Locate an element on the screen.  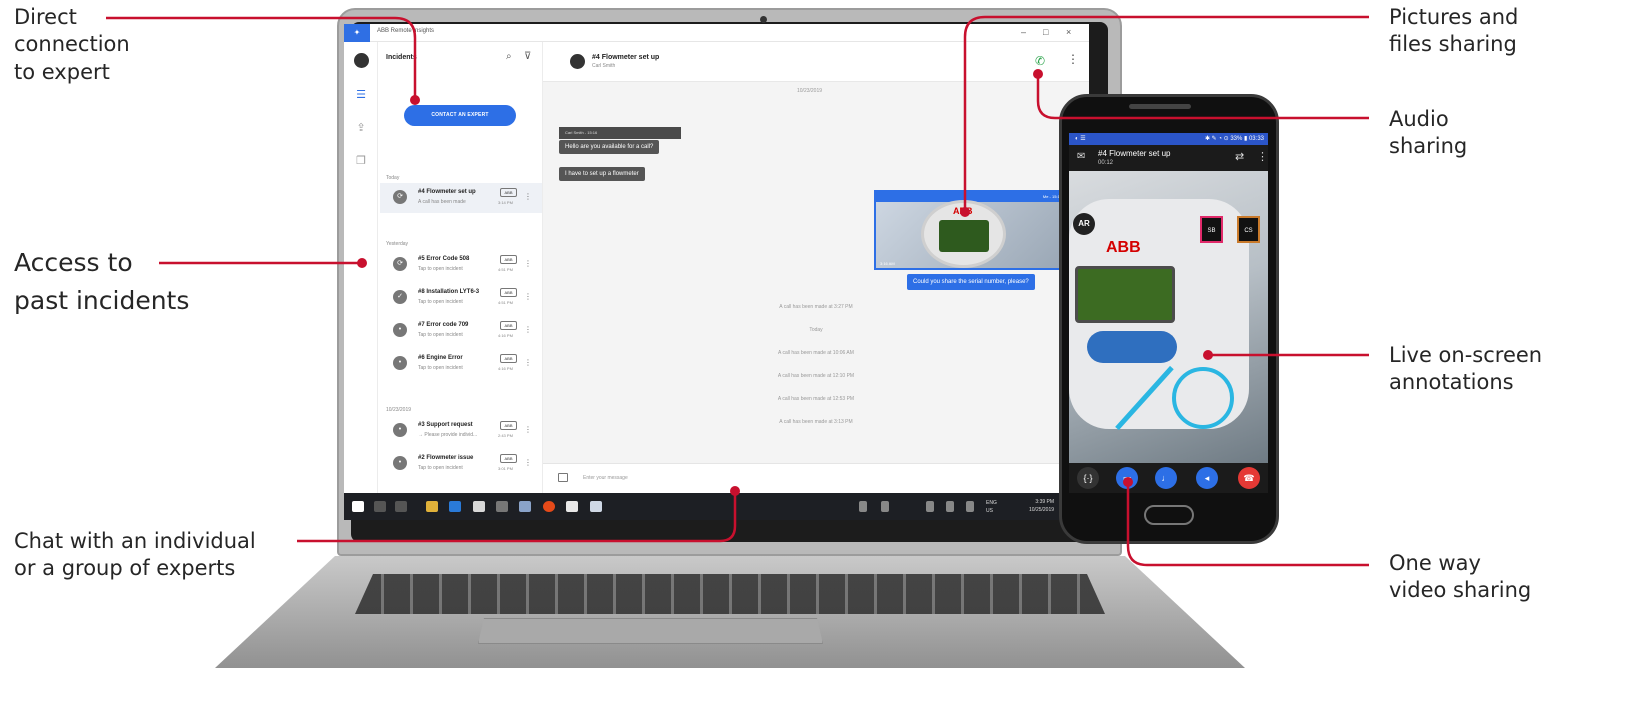
close-button: × is located at coordinates (1068, 32).